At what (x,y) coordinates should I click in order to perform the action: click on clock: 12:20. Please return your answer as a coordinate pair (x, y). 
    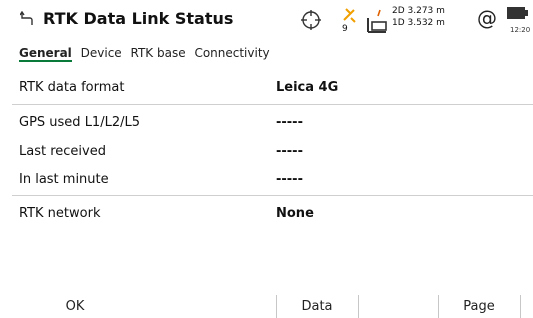
    Looking at the image, I should click on (520, 30).